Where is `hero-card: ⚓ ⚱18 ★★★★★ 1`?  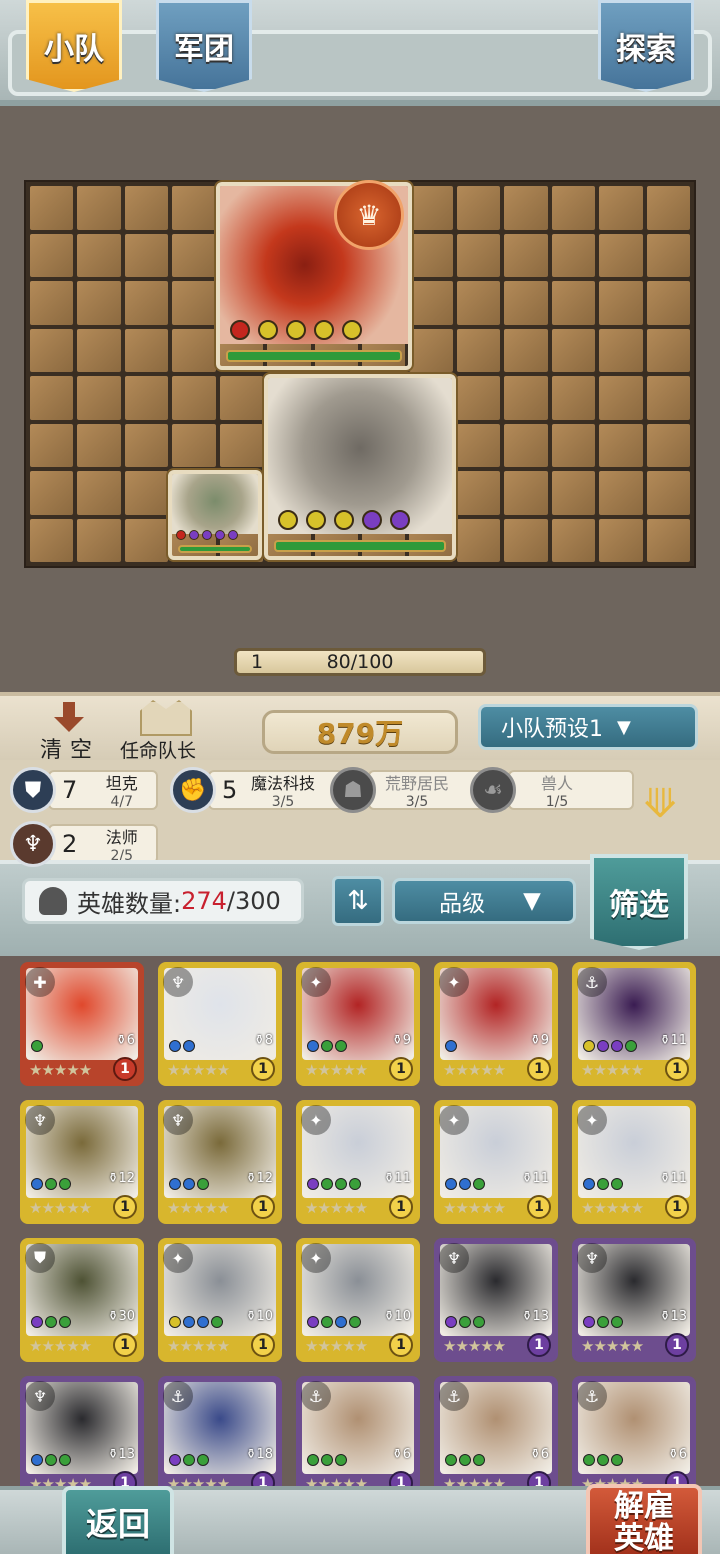
hero-card: ⚓ ⚱18 ★★★★★ 1 is located at coordinates (220, 1431).